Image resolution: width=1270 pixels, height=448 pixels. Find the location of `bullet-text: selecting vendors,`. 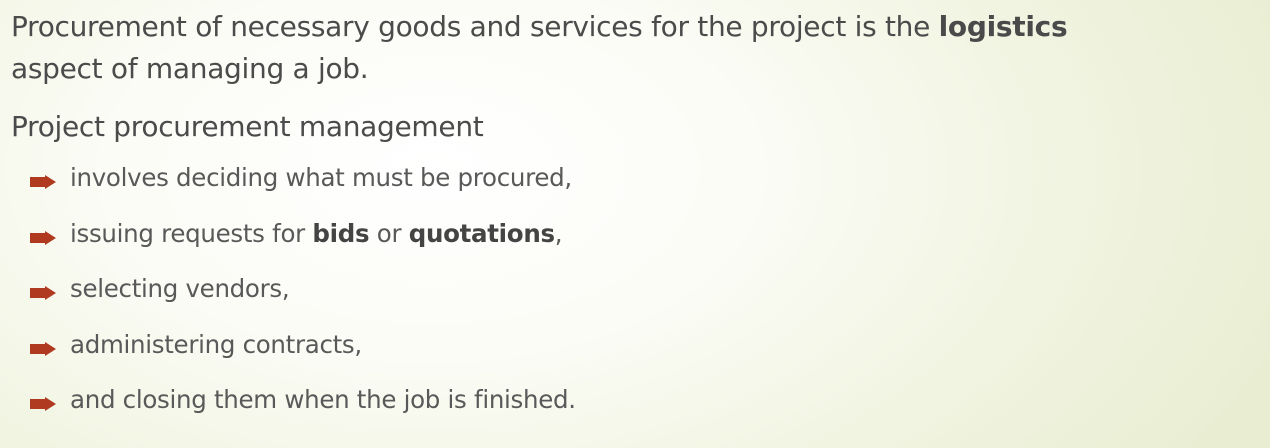

bullet-text: selecting vendors, is located at coordinates (180, 288).